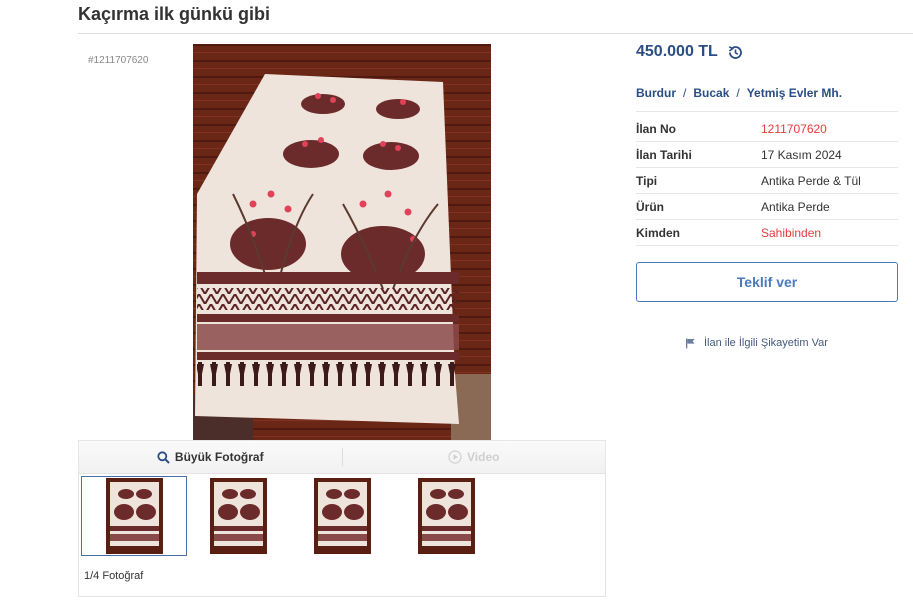  What do you see at coordinates (664, 154) in the screenshot?
I see `detail-key: İlan Tarihi` at bounding box center [664, 154].